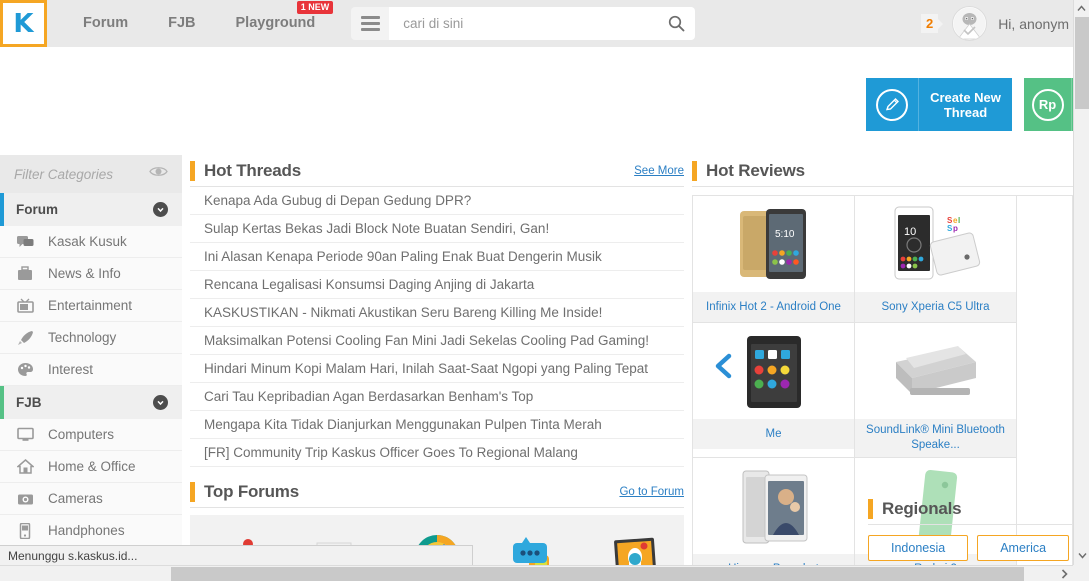 This screenshot has height=581, width=1089. I want to click on sidebar-item-entertainment: Entertainment, so click(91, 306).